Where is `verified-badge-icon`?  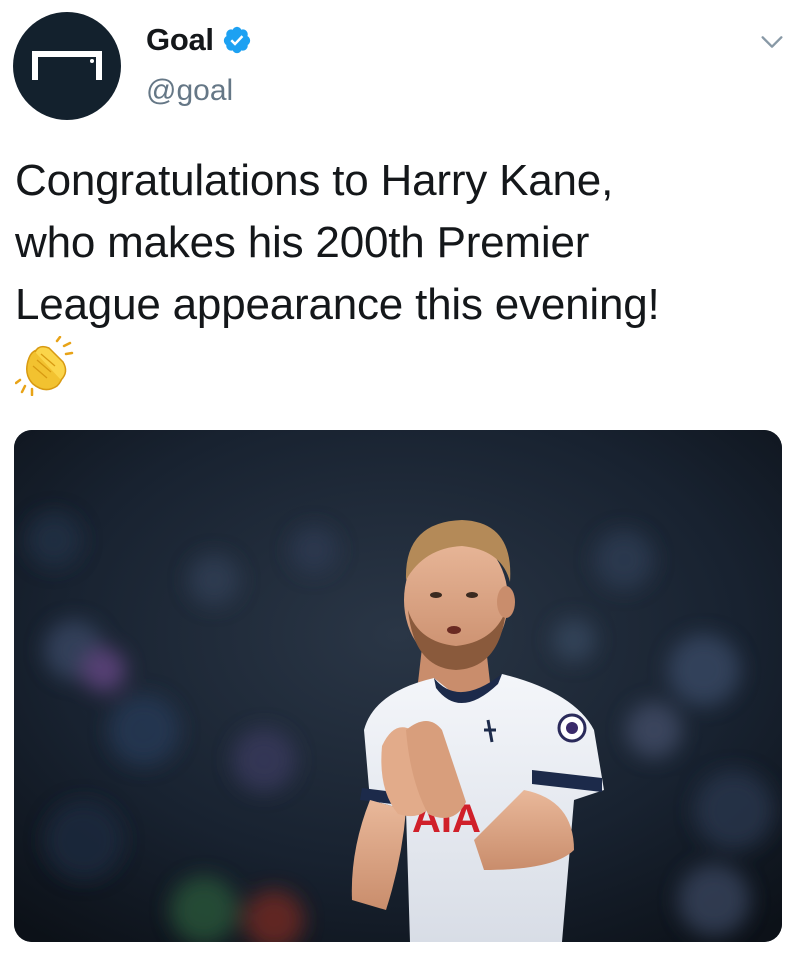
verified-badge-icon is located at coordinates (236, 40).